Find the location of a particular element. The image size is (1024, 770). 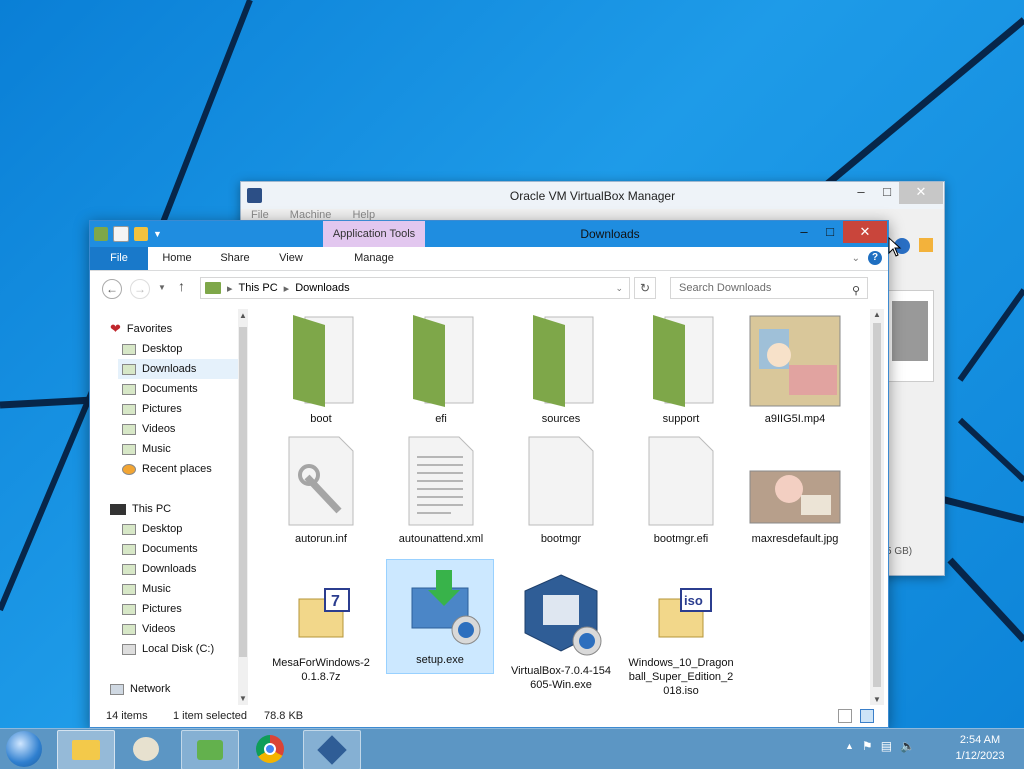

nav-pc-documents: Documents is located at coordinates (160, 549).